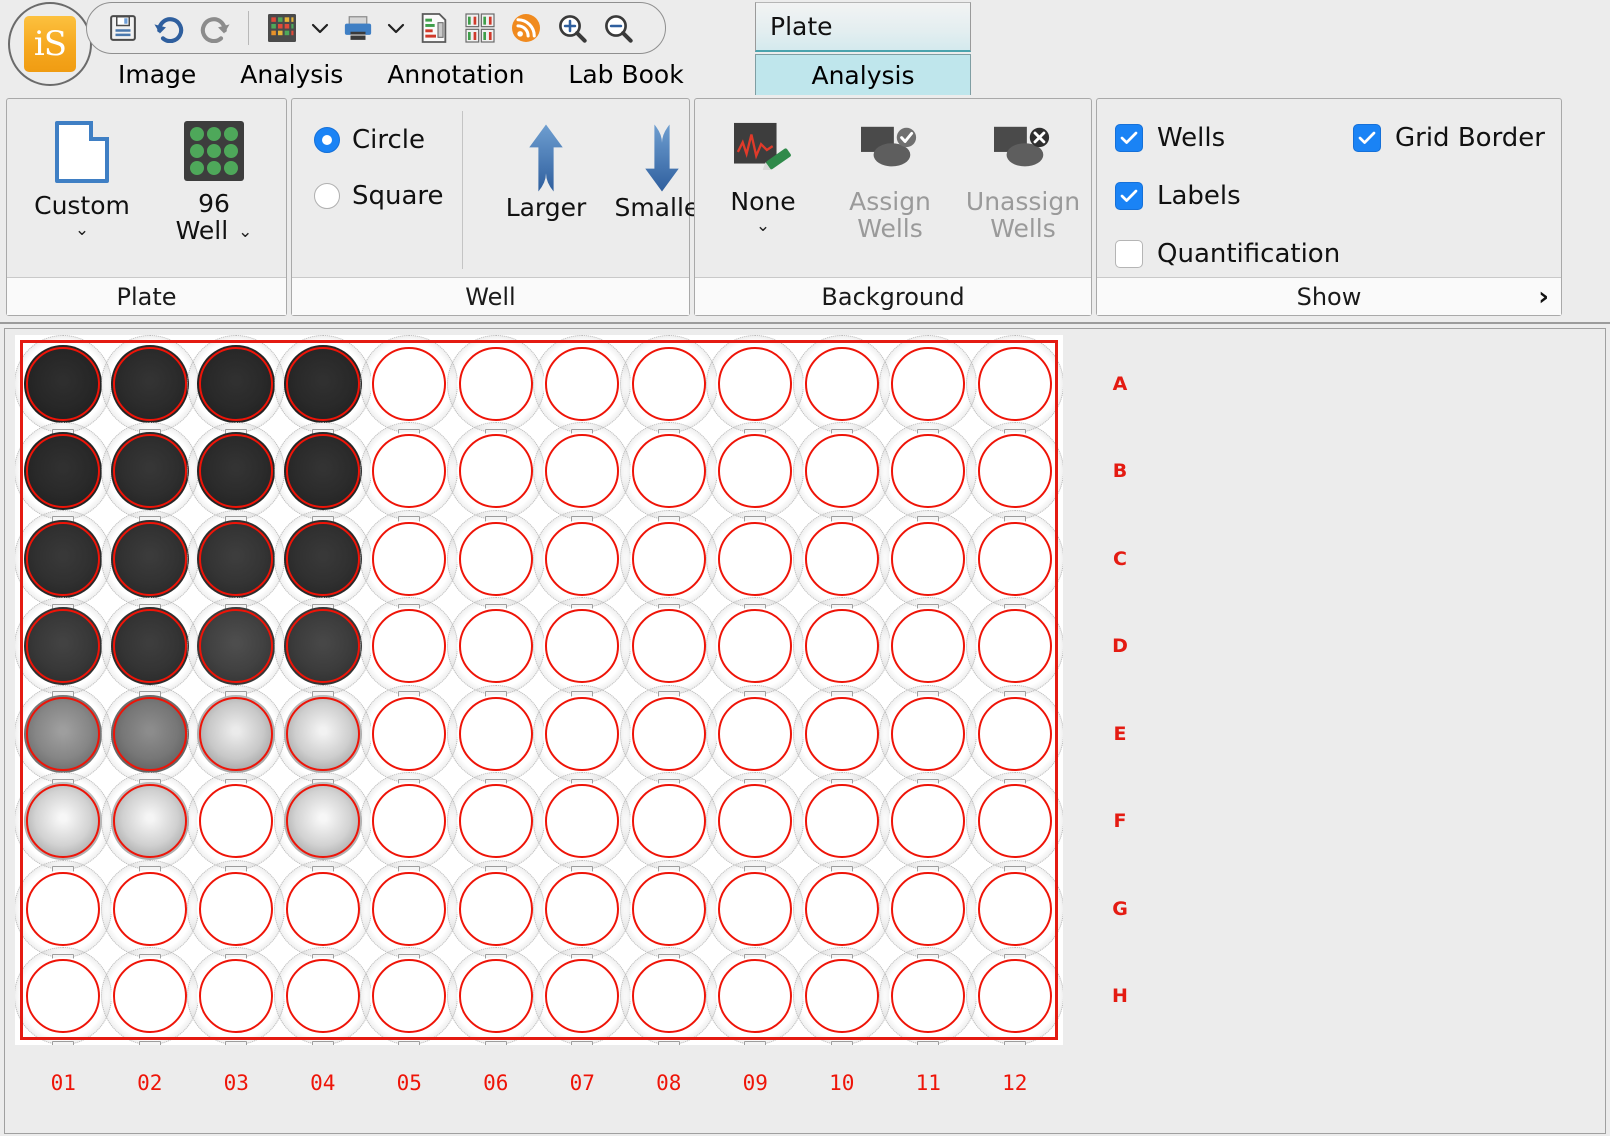 The image size is (1610, 1136). Describe the element at coordinates (495, 826) in the screenshot. I see `well-F06` at that location.